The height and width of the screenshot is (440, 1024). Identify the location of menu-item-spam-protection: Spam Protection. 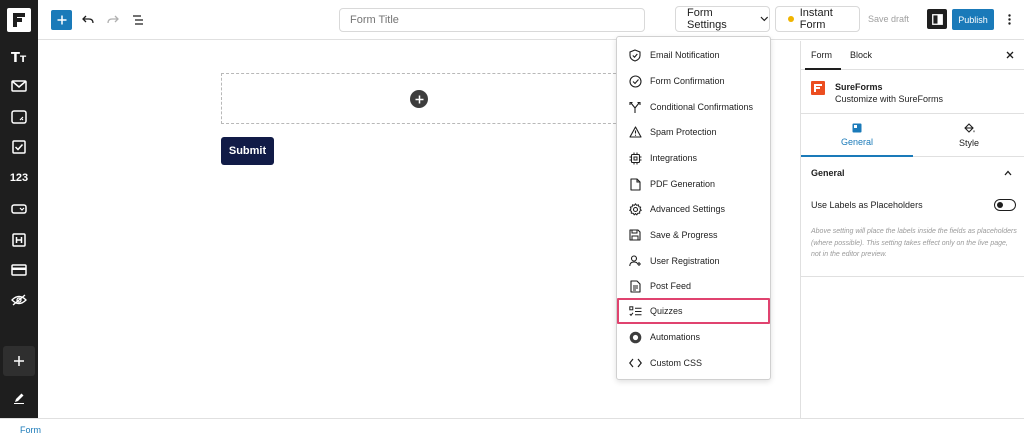
(693, 132).